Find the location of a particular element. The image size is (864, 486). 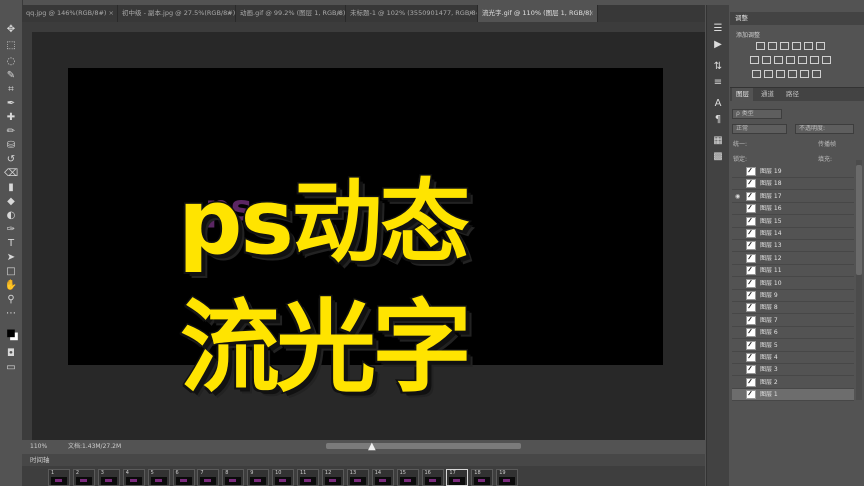

pen-icon: ✑ is located at coordinates (11, 230).